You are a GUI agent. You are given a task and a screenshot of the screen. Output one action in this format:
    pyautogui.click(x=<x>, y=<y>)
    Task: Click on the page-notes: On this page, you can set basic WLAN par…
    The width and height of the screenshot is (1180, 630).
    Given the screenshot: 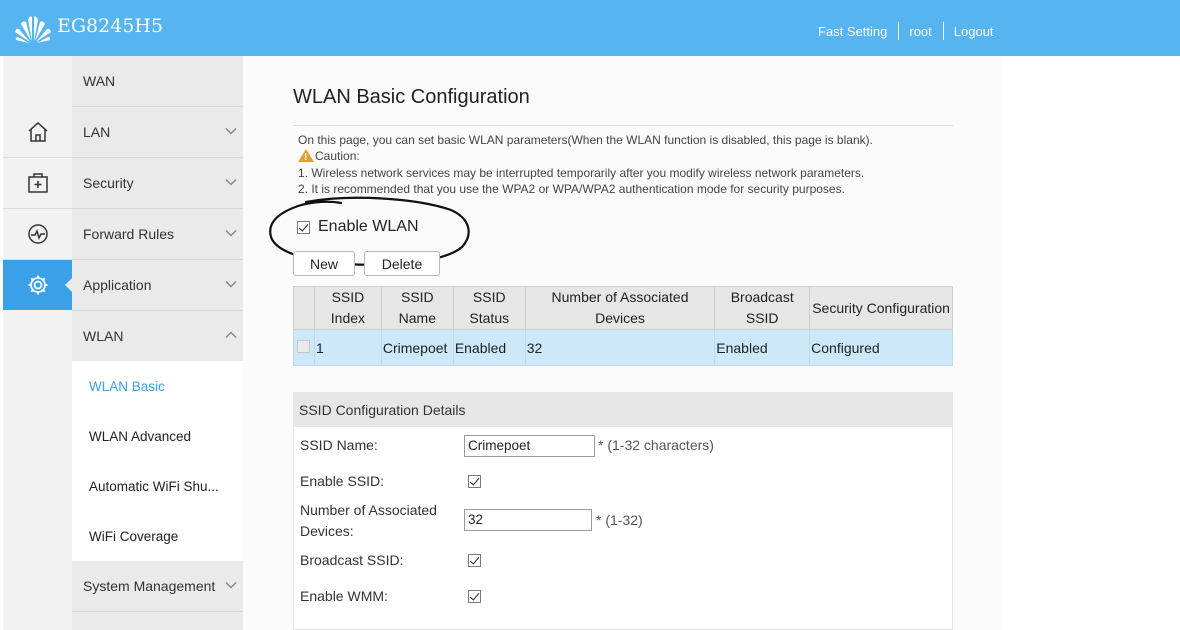 What is the action you would take?
    pyautogui.click(x=628, y=165)
    